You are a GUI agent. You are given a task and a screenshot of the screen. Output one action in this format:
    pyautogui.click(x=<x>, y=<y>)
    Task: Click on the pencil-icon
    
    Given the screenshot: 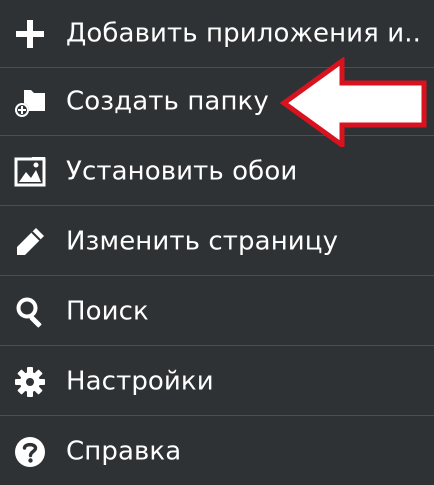 What is the action you would take?
    pyautogui.click(x=30, y=242)
    